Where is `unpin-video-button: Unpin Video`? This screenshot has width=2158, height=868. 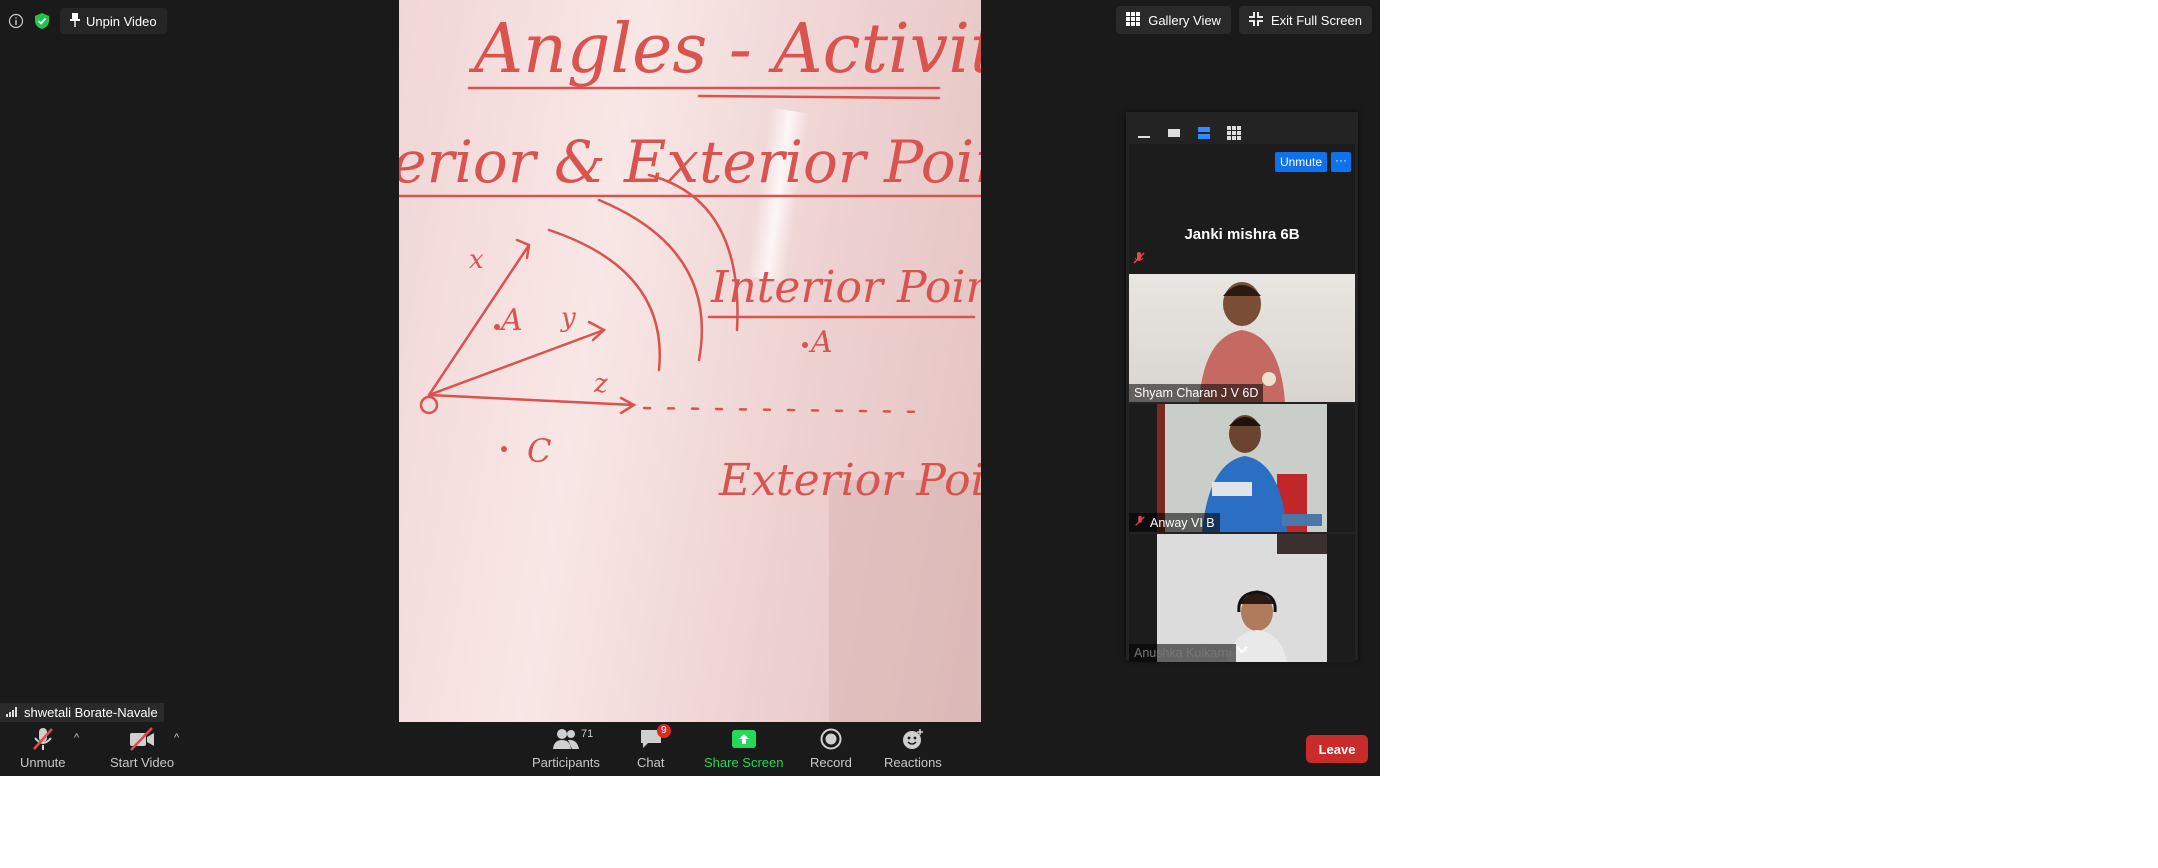 unpin-video-button: Unpin Video is located at coordinates (113, 21).